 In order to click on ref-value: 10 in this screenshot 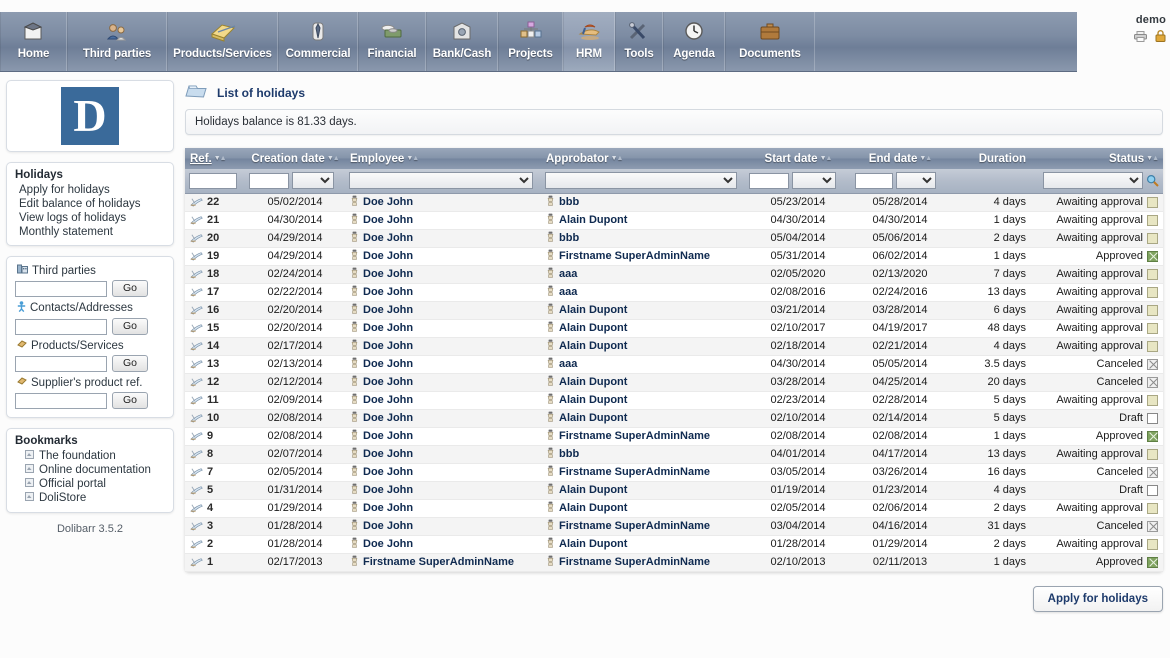, I will do `click(213, 418)`.